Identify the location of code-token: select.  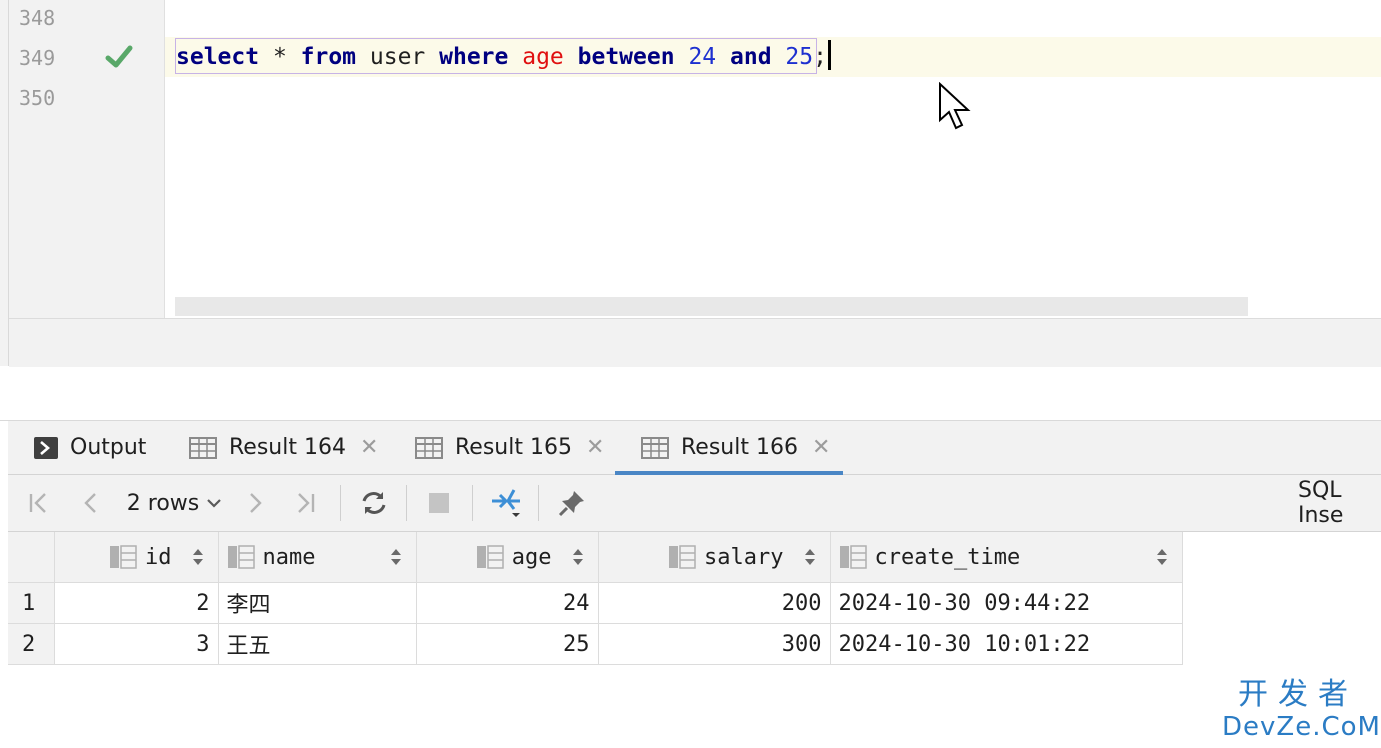
(218, 57).